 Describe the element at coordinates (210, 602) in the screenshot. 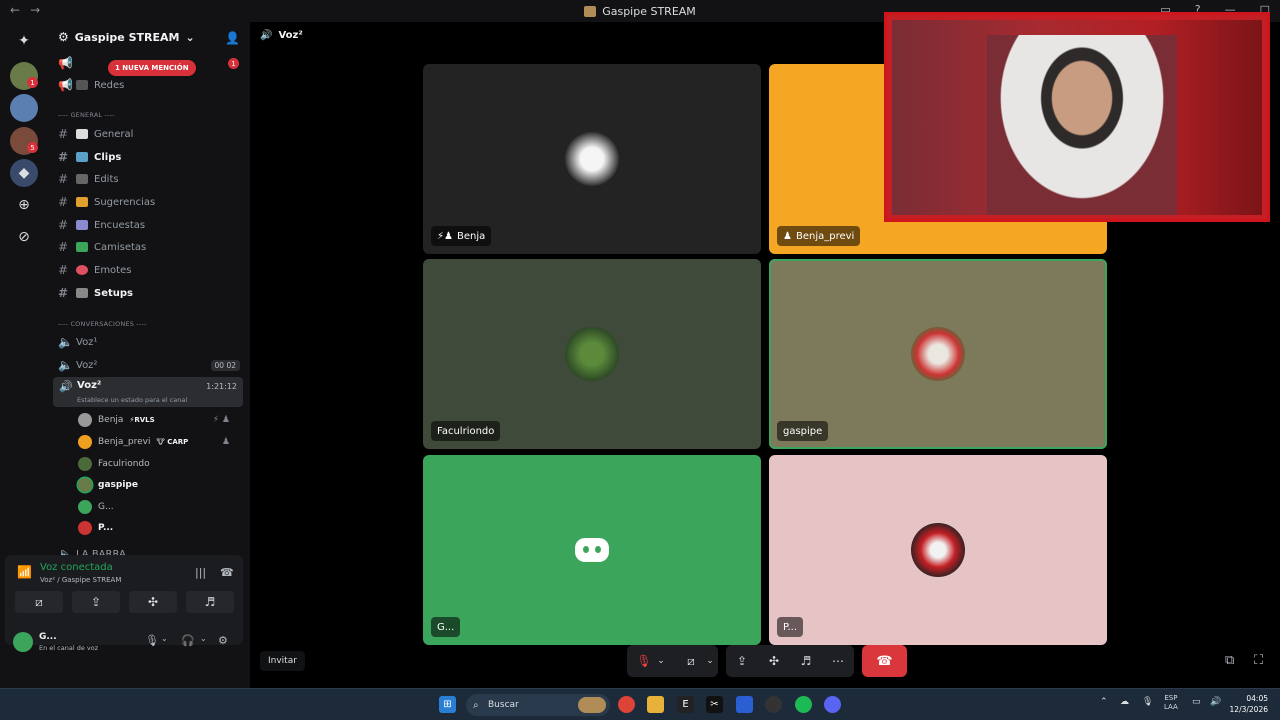

I see `soundboard-button: ♬` at that location.